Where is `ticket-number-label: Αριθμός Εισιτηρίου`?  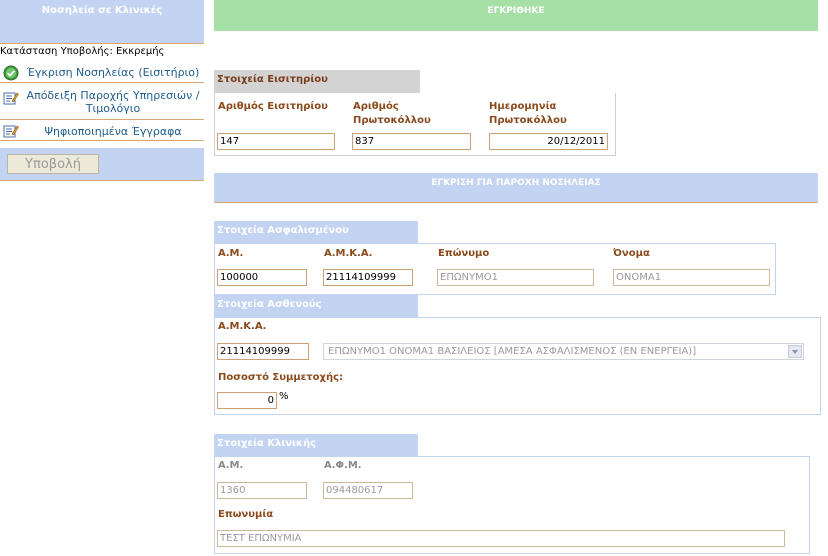 ticket-number-label: Αριθμός Εισιτηρίου is located at coordinates (273, 106).